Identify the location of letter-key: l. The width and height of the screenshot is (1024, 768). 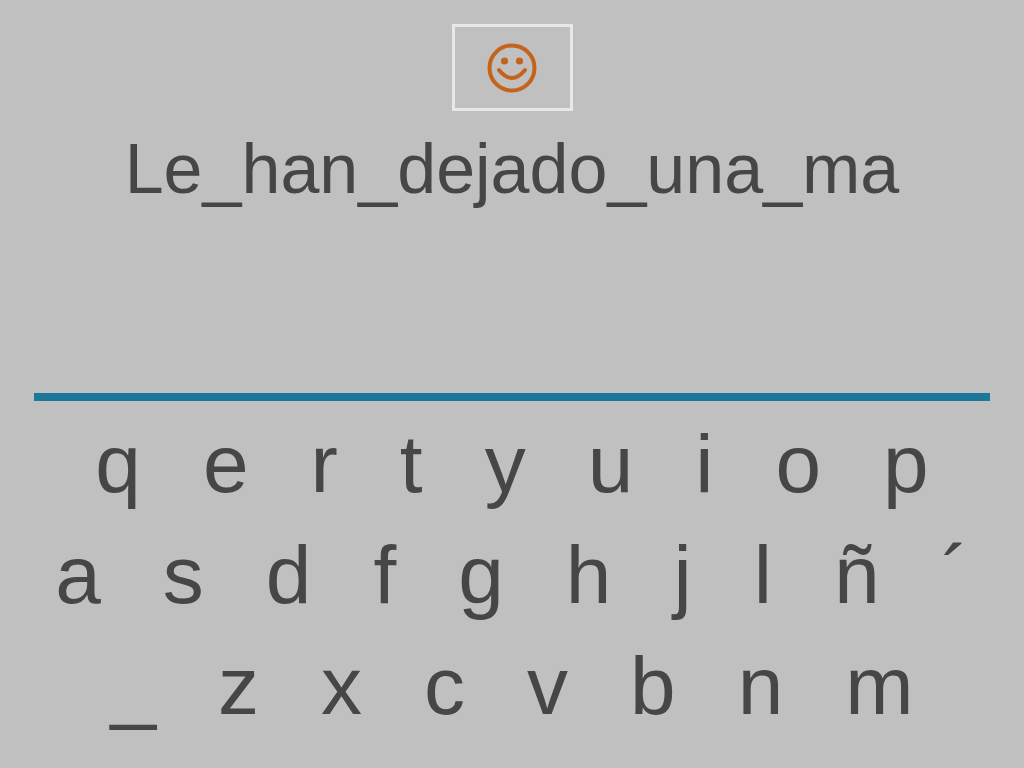
(762, 575).